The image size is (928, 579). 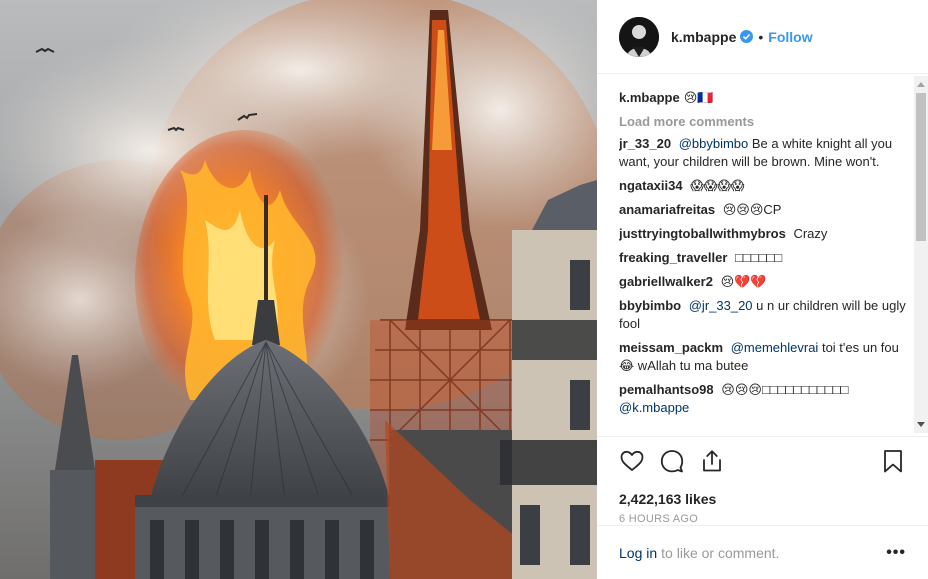 I want to click on comment-username: pemalhantso98, so click(x=666, y=389).